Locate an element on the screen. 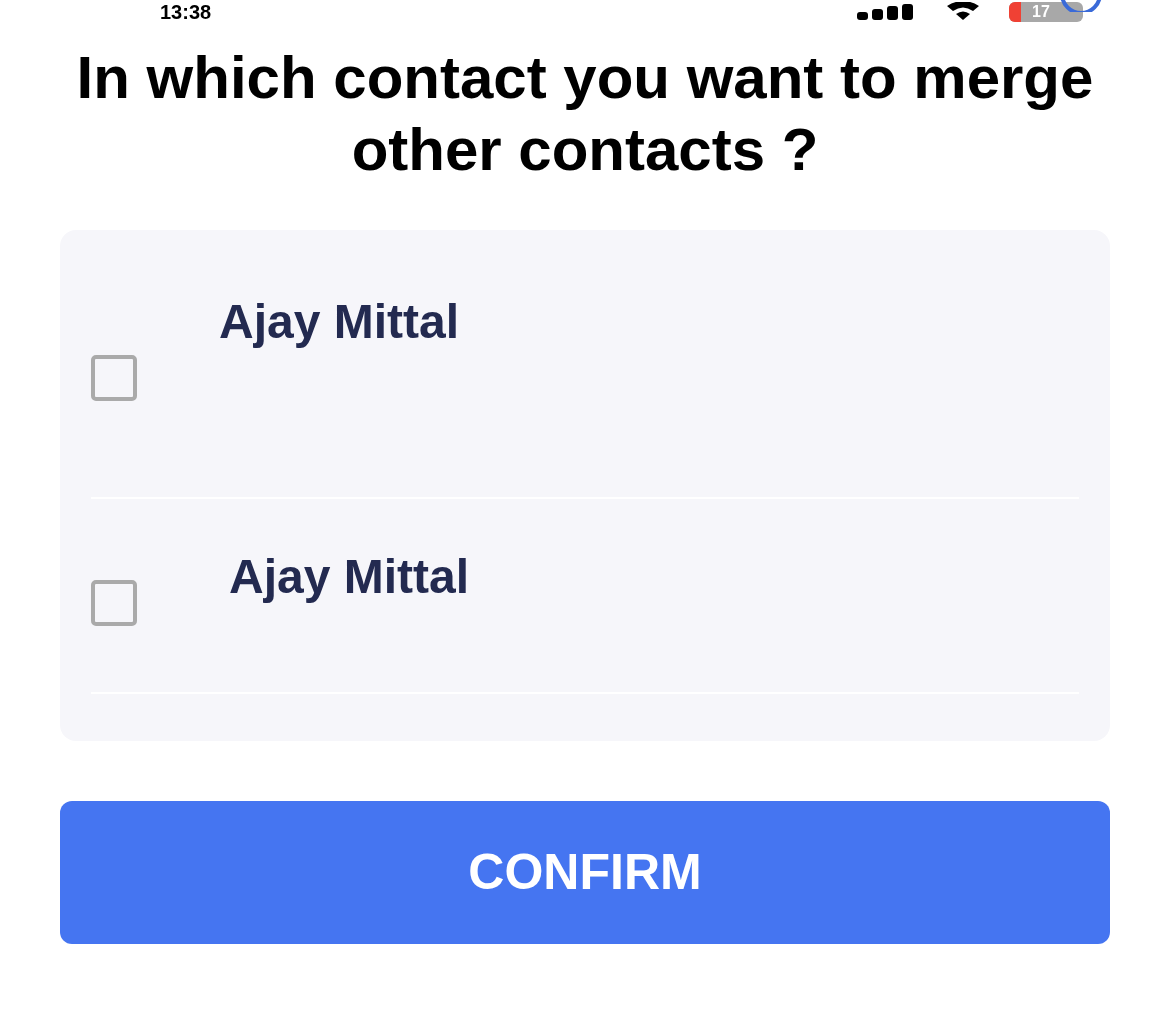 This screenshot has width=1170, height=1009. page-title: In which contact you want to merge other contacts ? is located at coordinates (585, 114).